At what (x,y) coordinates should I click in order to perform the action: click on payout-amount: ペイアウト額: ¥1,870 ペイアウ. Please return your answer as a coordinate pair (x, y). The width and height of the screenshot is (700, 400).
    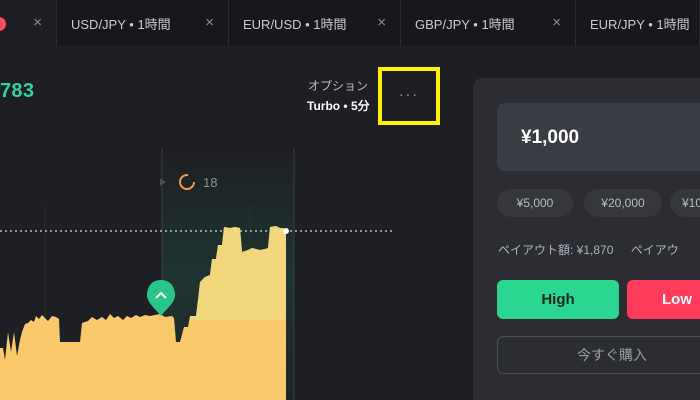
    Looking at the image, I should click on (588, 249).